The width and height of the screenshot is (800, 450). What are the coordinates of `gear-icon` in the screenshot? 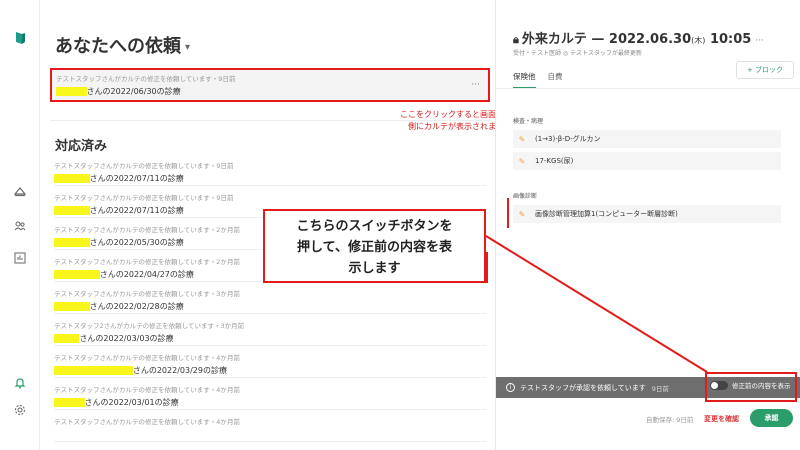 It's located at (20, 410).